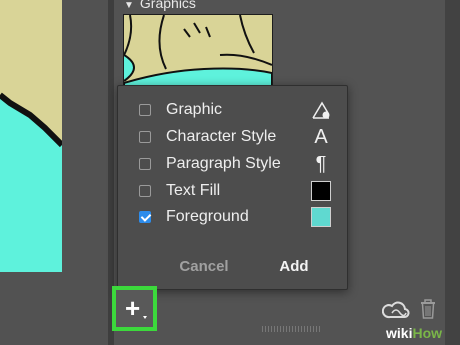 The width and height of the screenshot is (460, 345). I want to click on menu-item-character-style: Character Style A, so click(232, 137).